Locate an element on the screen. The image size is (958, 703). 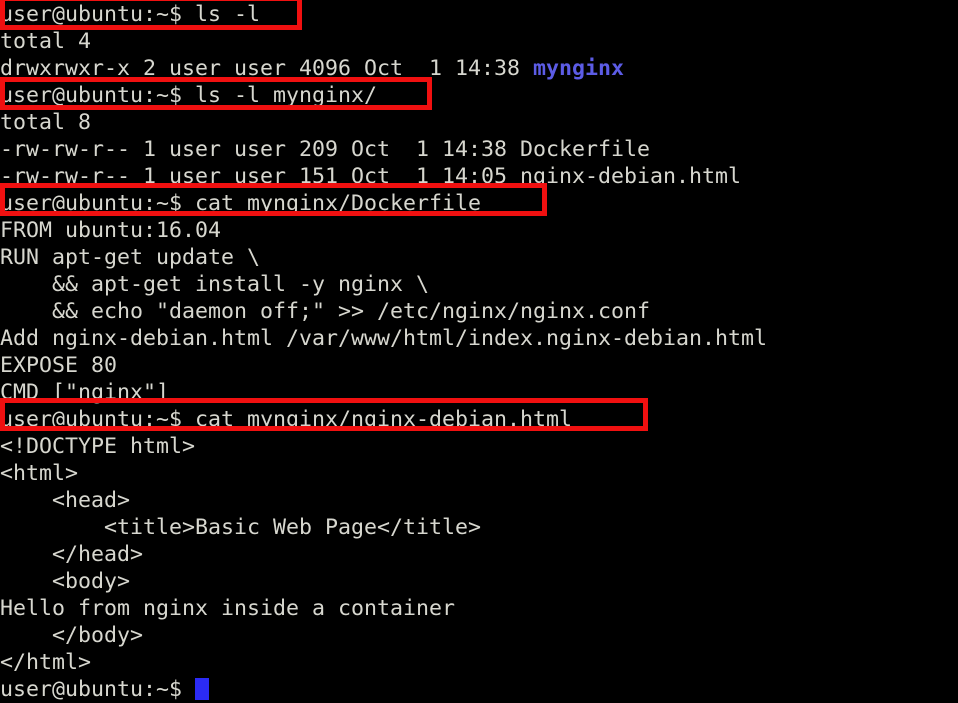
terminal-output-line: CMD ["nginx"] is located at coordinates (84, 392).